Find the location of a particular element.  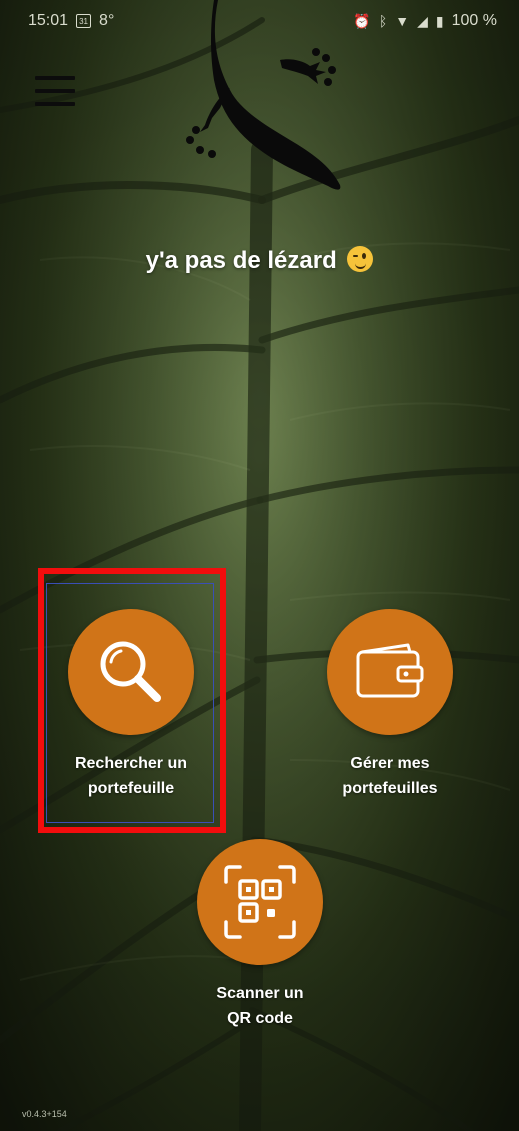

status-battery: 100 % is located at coordinates (474, 20).